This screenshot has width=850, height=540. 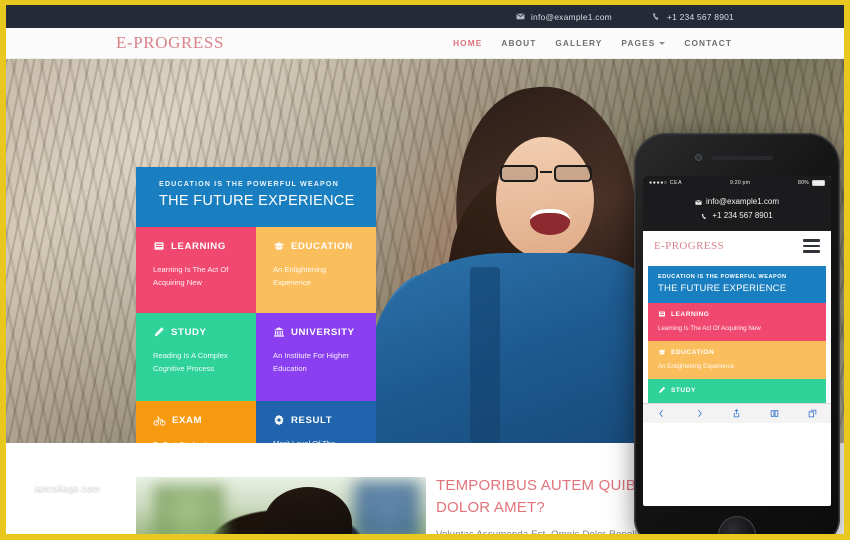 I want to click on tile-title-row: RESULT, so click(x=318, y=420).